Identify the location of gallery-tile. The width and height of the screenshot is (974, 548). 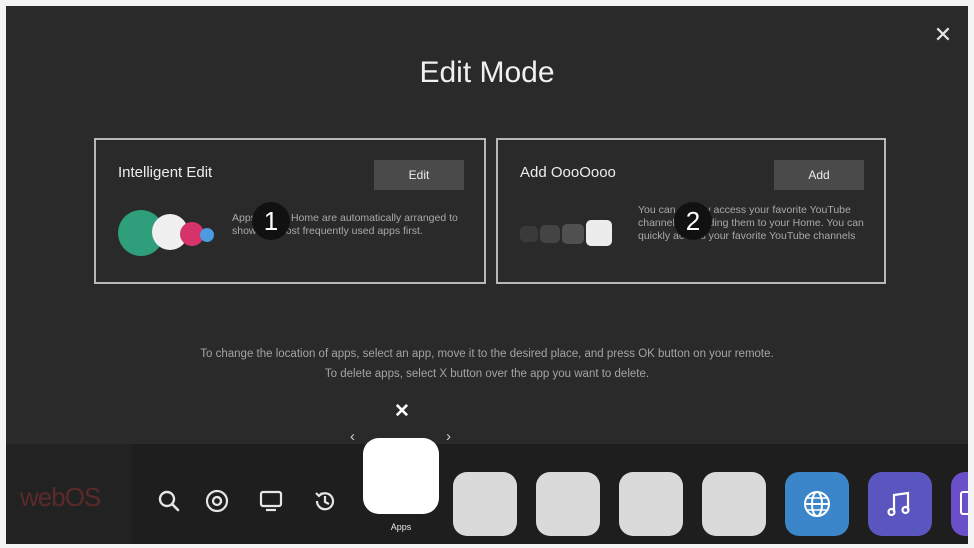
(959, 504).